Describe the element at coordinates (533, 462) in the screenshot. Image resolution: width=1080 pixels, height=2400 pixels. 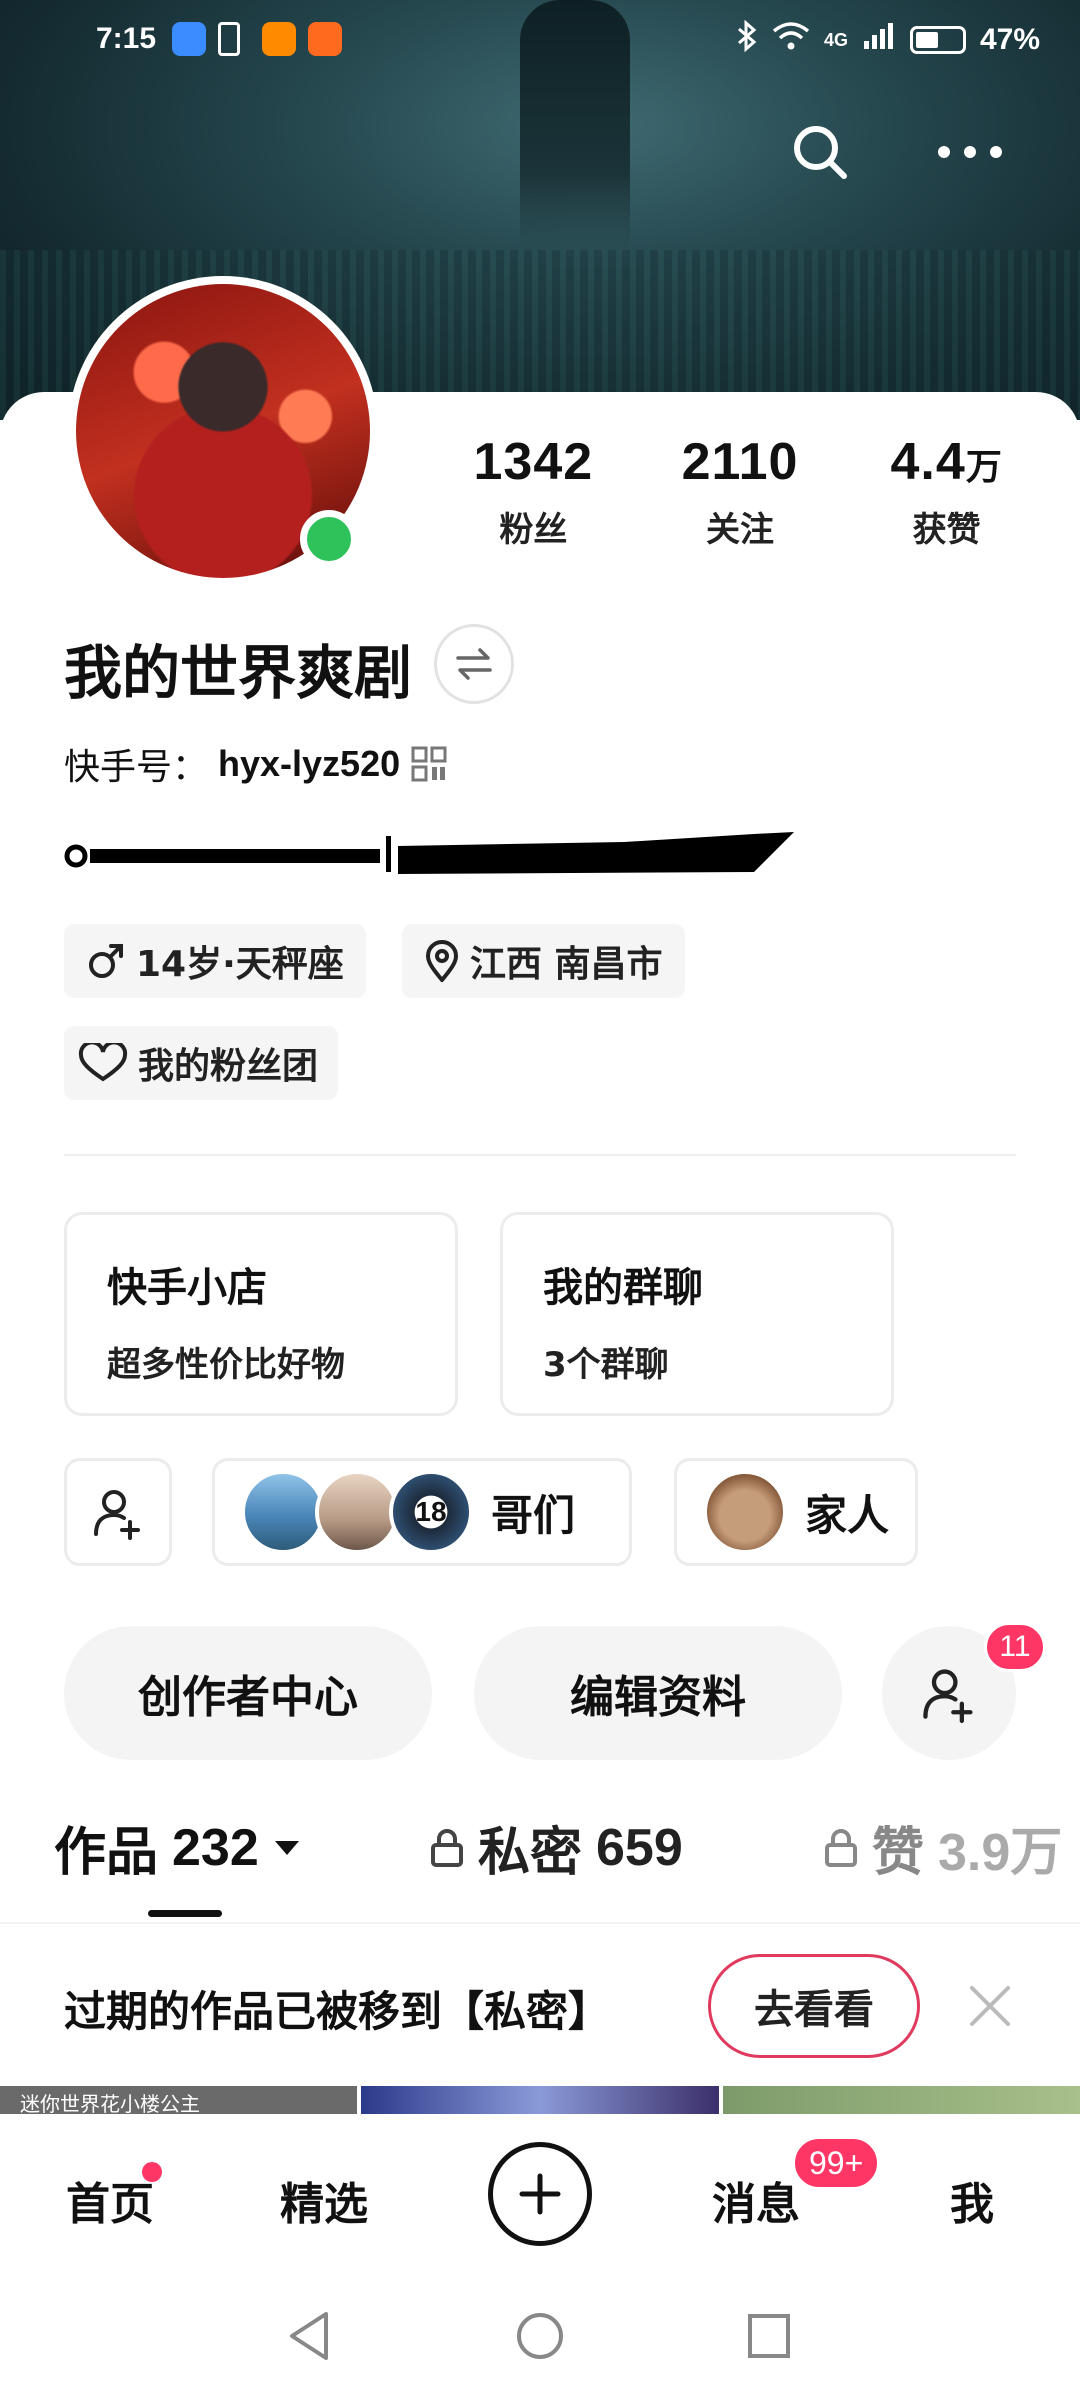
I see `followers-count: 1342` at that location.